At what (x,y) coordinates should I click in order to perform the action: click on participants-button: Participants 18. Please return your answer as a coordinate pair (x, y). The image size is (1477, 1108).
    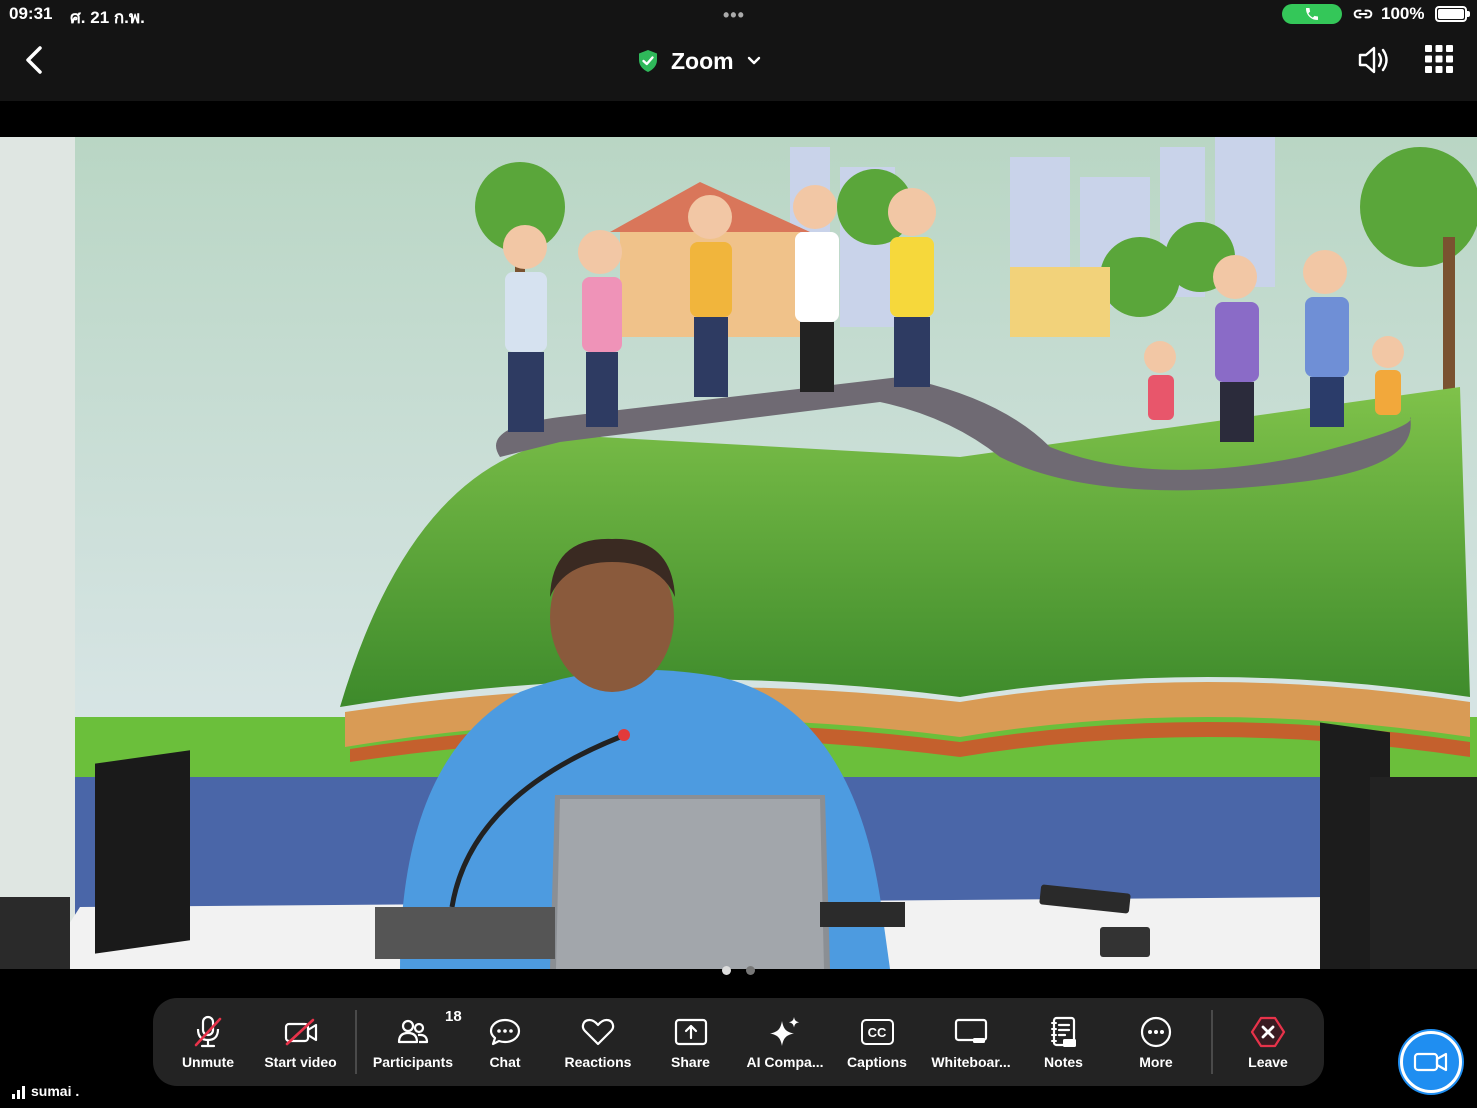
    Looking at the image, I should click on (415, 1042).